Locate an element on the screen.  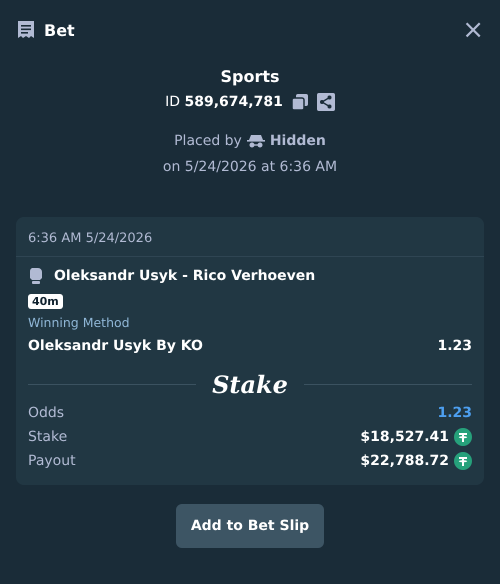
event-name: Oleksandr Usyk - Rico Verhoeven is located at coordinates (185, 276).